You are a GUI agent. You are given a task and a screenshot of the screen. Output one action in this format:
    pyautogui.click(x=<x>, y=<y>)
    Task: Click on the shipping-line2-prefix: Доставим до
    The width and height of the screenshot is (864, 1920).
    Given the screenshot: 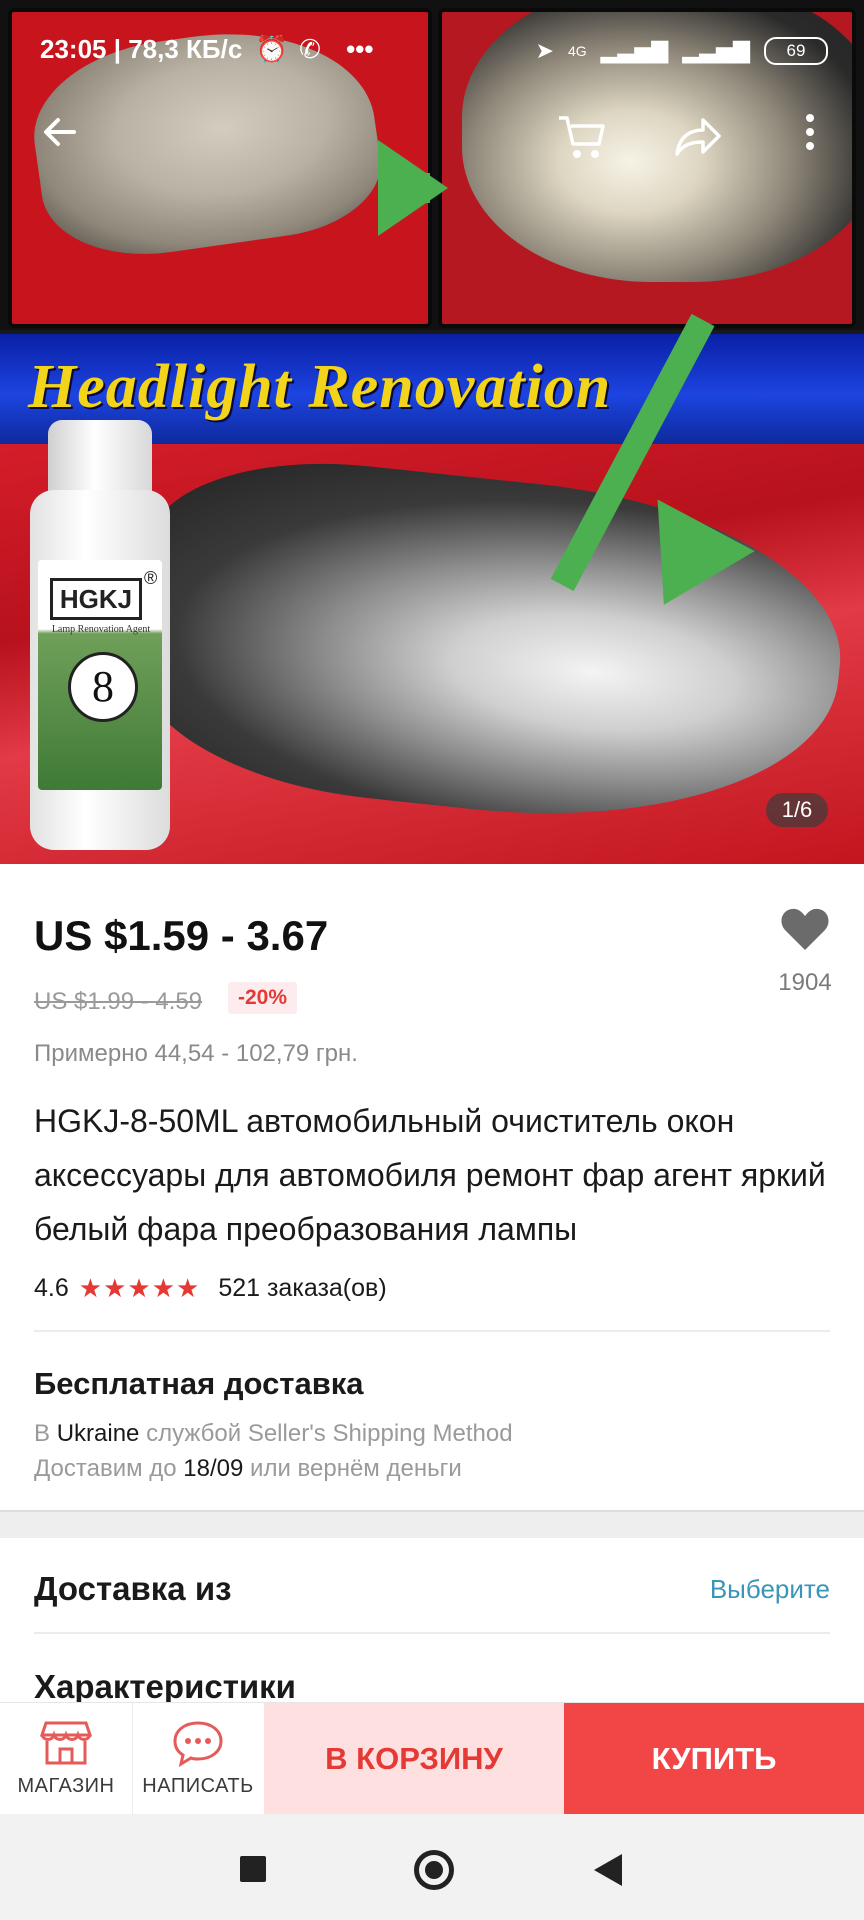 What is the action you would take?
    pyautogui.click(x=105, y=1468)
    